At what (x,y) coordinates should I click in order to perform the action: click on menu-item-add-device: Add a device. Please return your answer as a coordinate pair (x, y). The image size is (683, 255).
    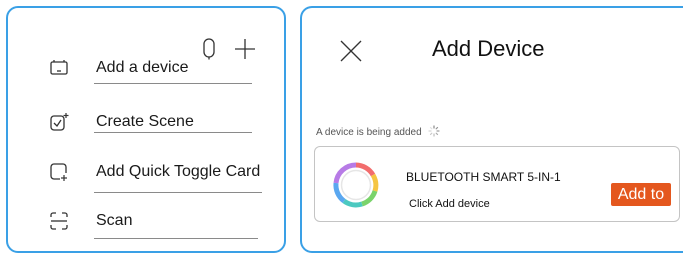
    Looking at the image, I should click on (118, 68).